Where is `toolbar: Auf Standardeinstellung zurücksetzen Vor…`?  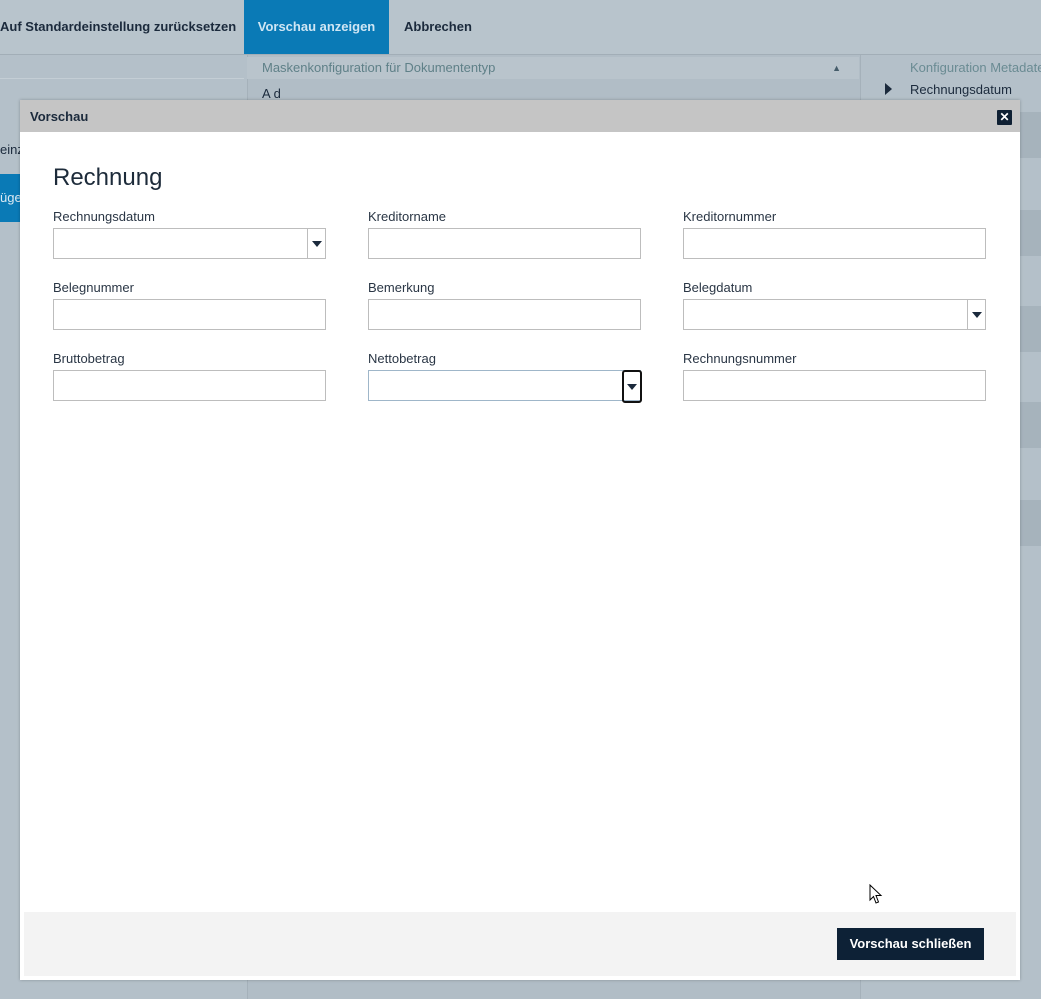
toolbar: Auf Standardeinstellung zurücksetzen Vor… is located at coordinates (520, 27).